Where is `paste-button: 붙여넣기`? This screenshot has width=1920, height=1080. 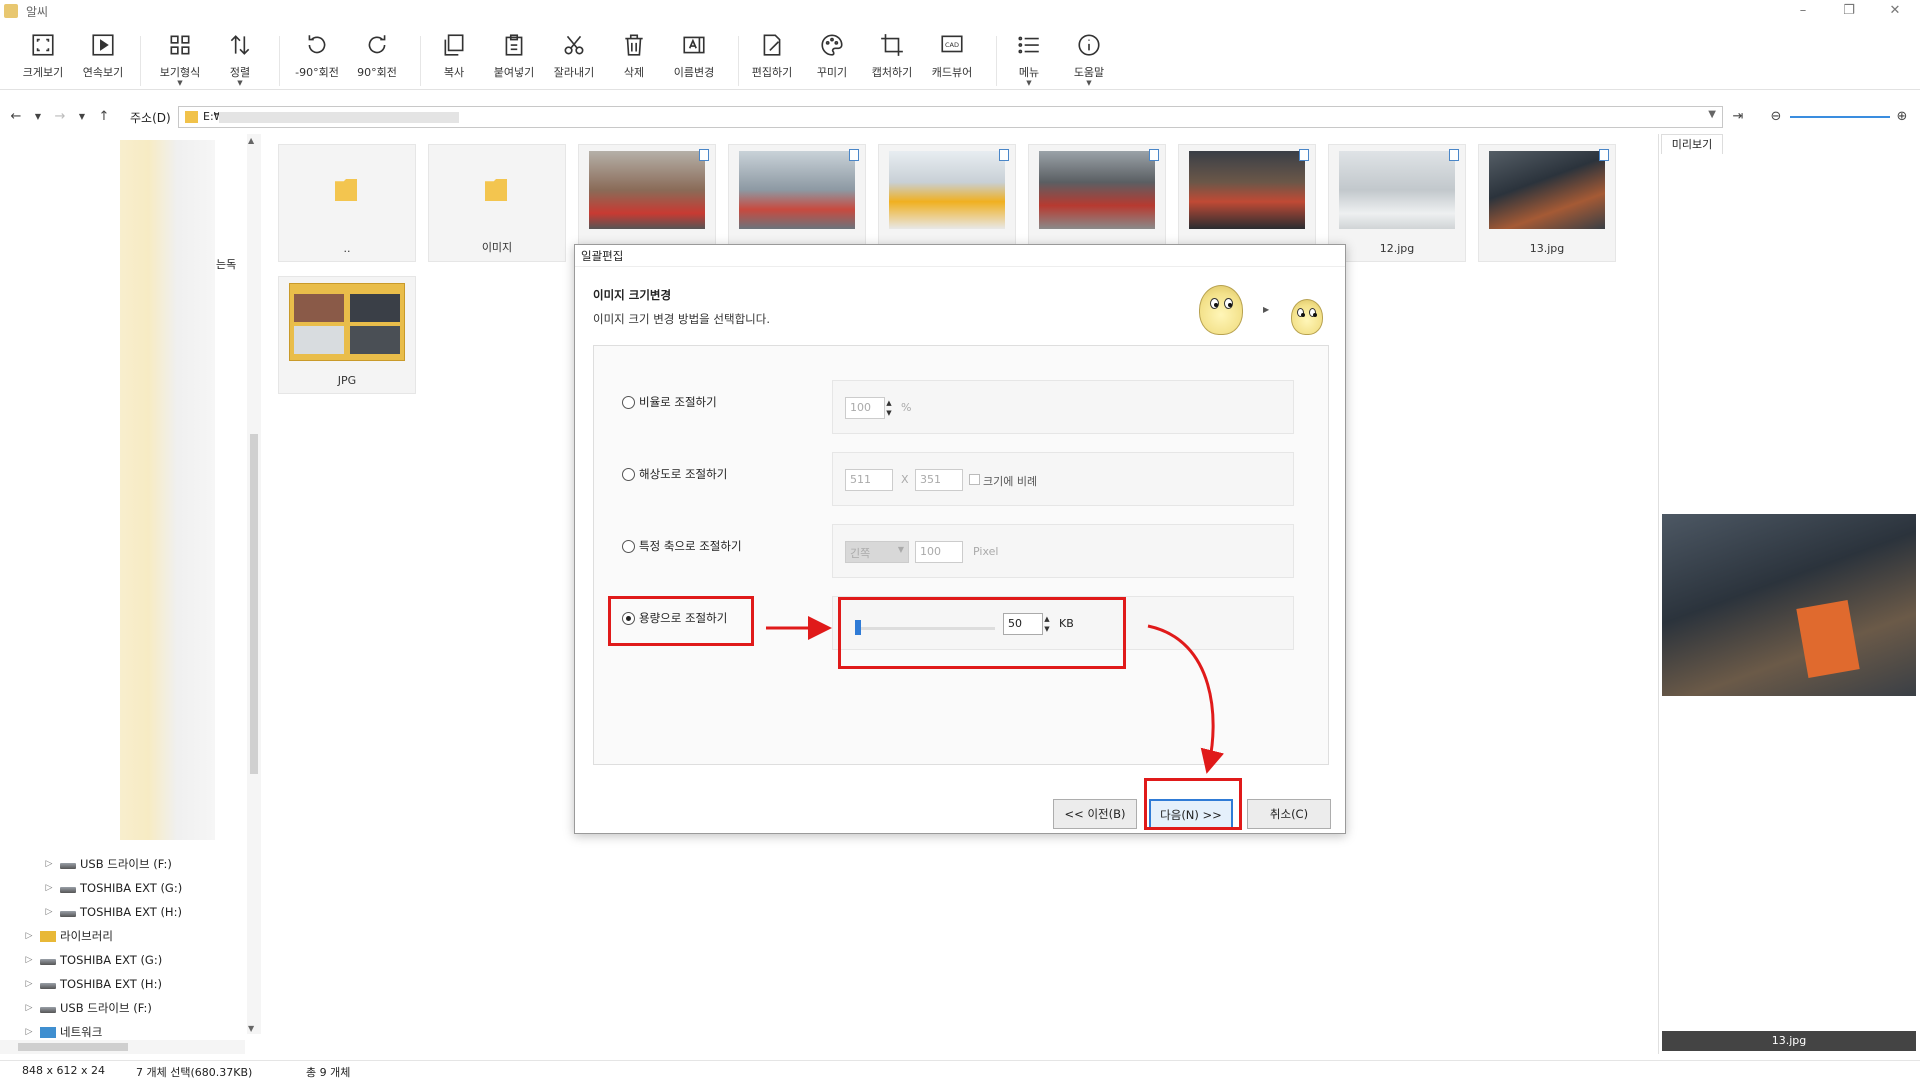
paste-button: 붙여넣기 is located at coordinates (514, 56).